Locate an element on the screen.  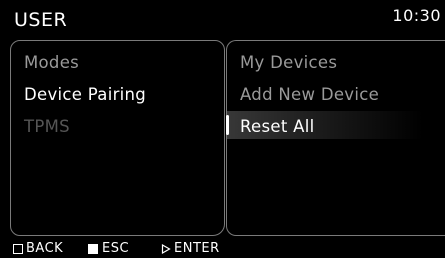
back-label: BACK is located at coordinates (45, 248).